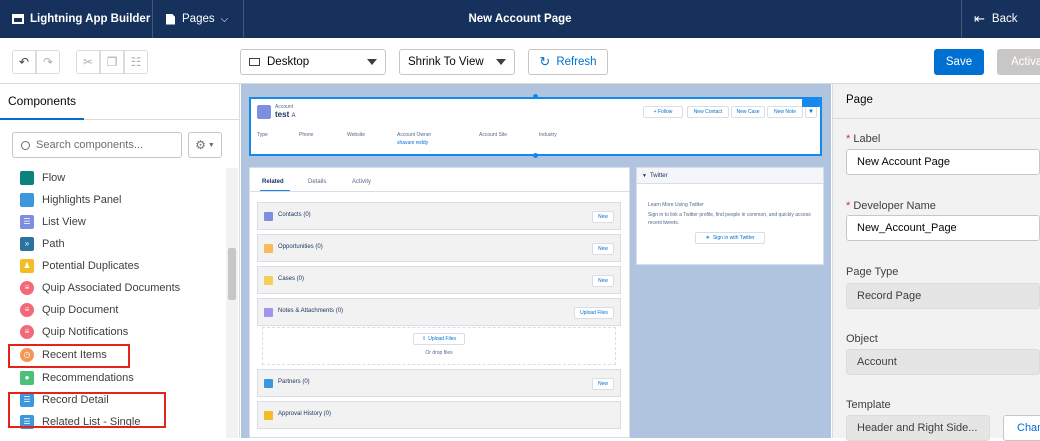 The width and height of the screenshot is (1040, 441). I want to click on desktop-icon, so click(254, 62).